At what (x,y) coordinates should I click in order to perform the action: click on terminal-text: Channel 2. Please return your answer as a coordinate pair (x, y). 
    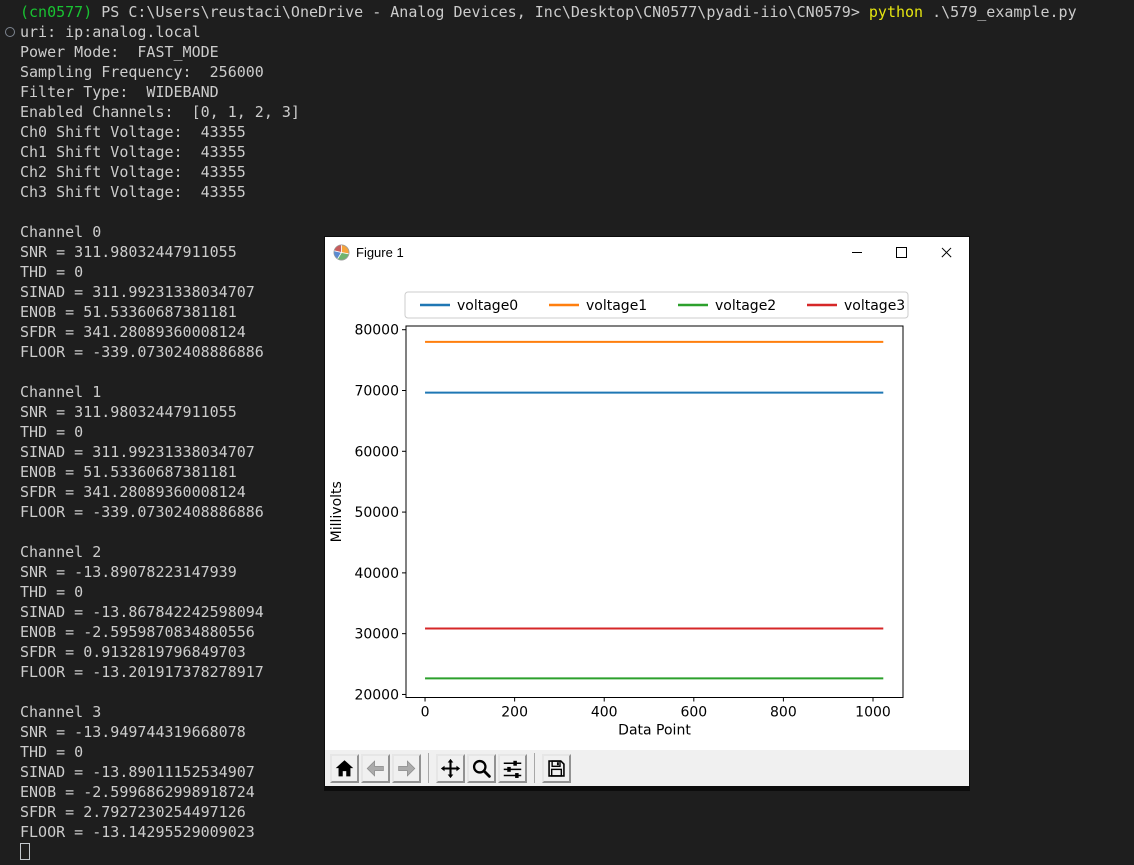
    Looking at the image, I should click on (61, 552).